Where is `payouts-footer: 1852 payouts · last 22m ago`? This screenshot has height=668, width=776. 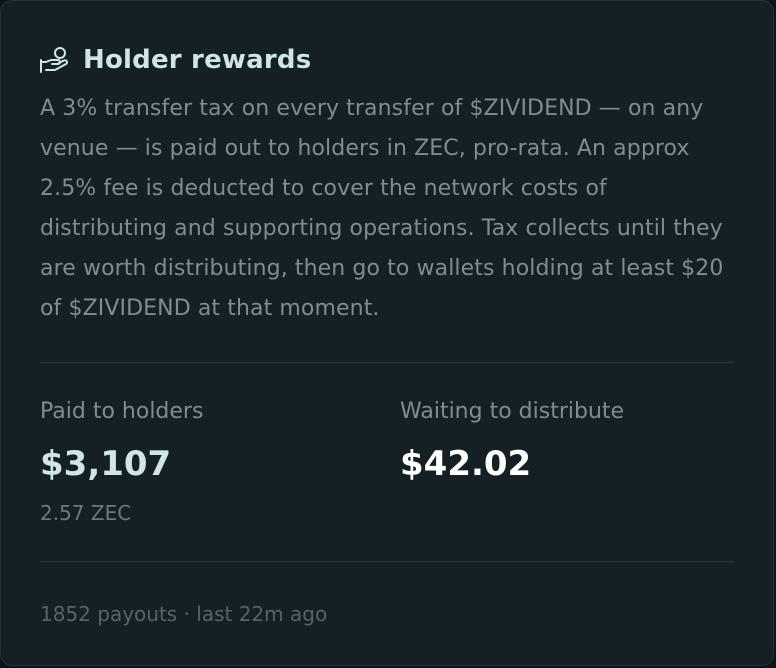 payouts-footer: 1852 payouts · last 22m ago is located at coordinates (184, 614).